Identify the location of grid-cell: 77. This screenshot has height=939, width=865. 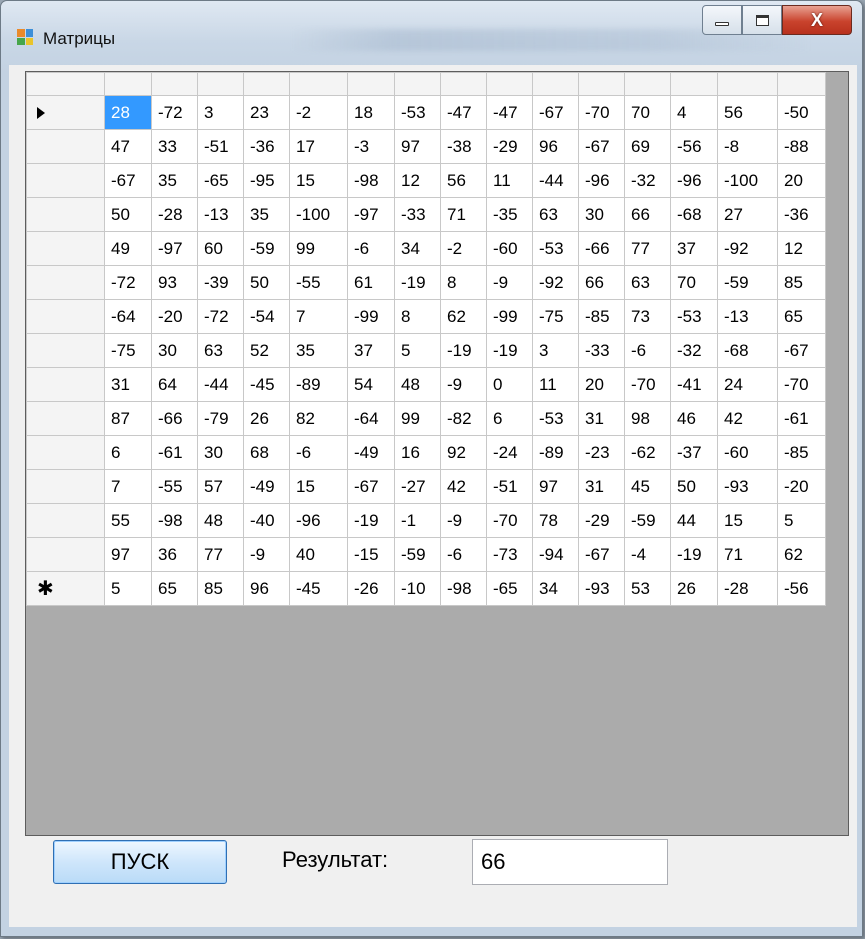
(647, 248).